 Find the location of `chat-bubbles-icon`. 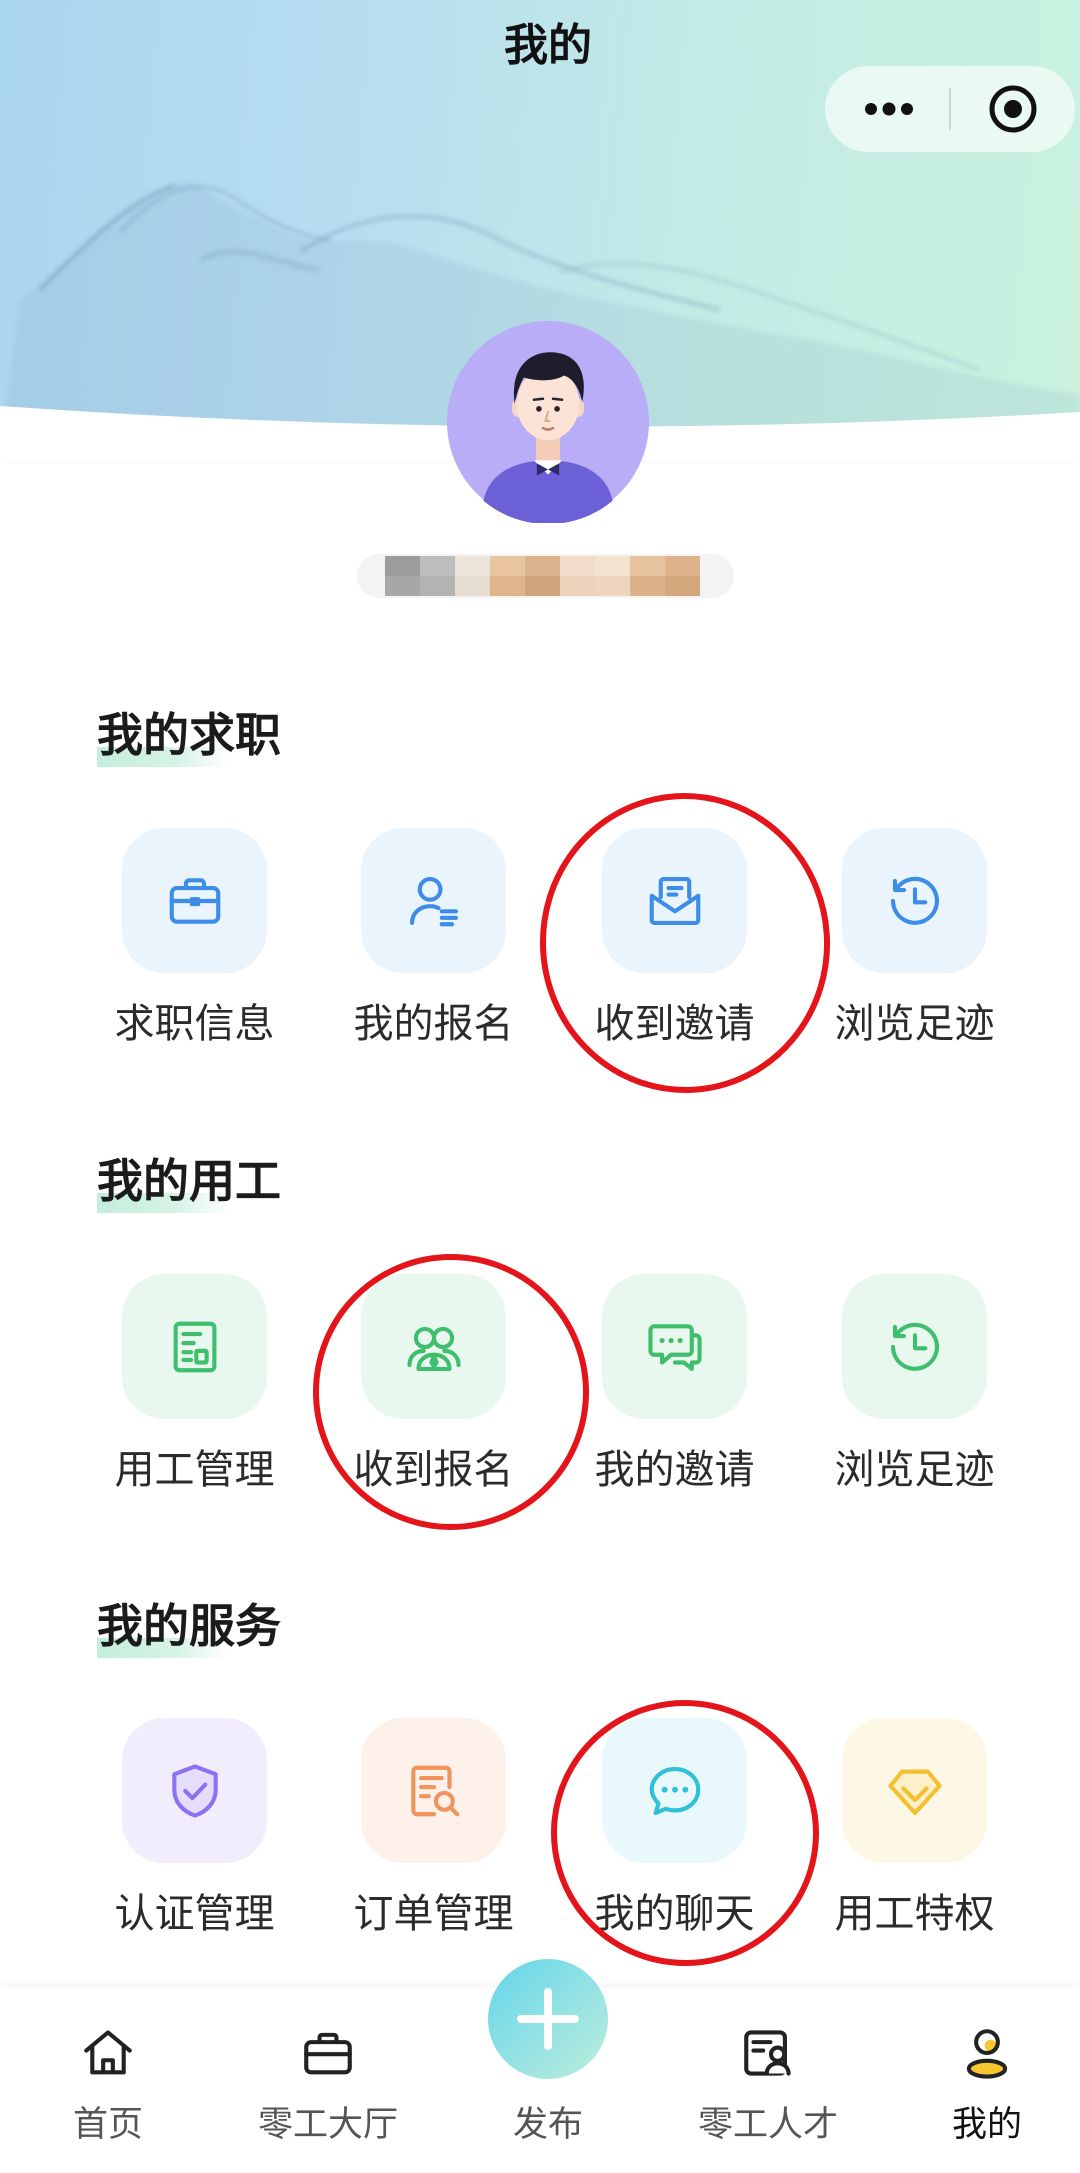

chat-bubbles-icon is located at coordinates (674, 1347).